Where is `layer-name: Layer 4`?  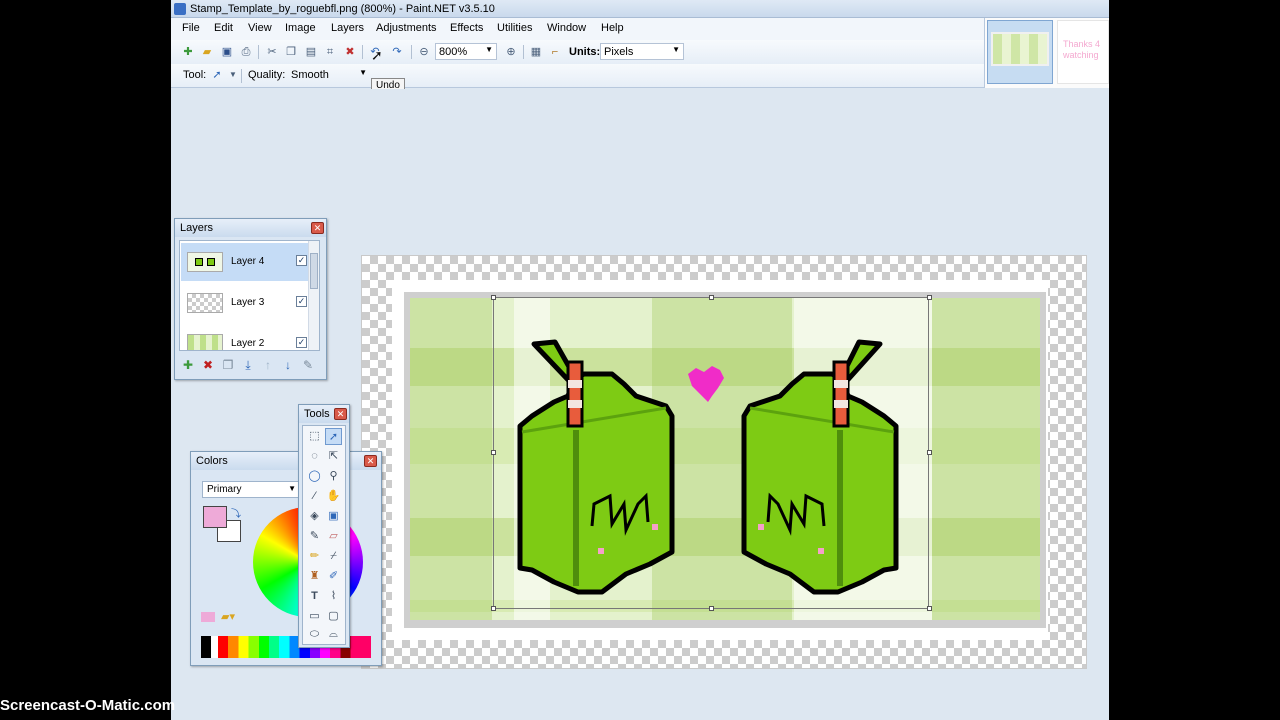
layer-name: Layer 4 is located at coordinates (248, 261).